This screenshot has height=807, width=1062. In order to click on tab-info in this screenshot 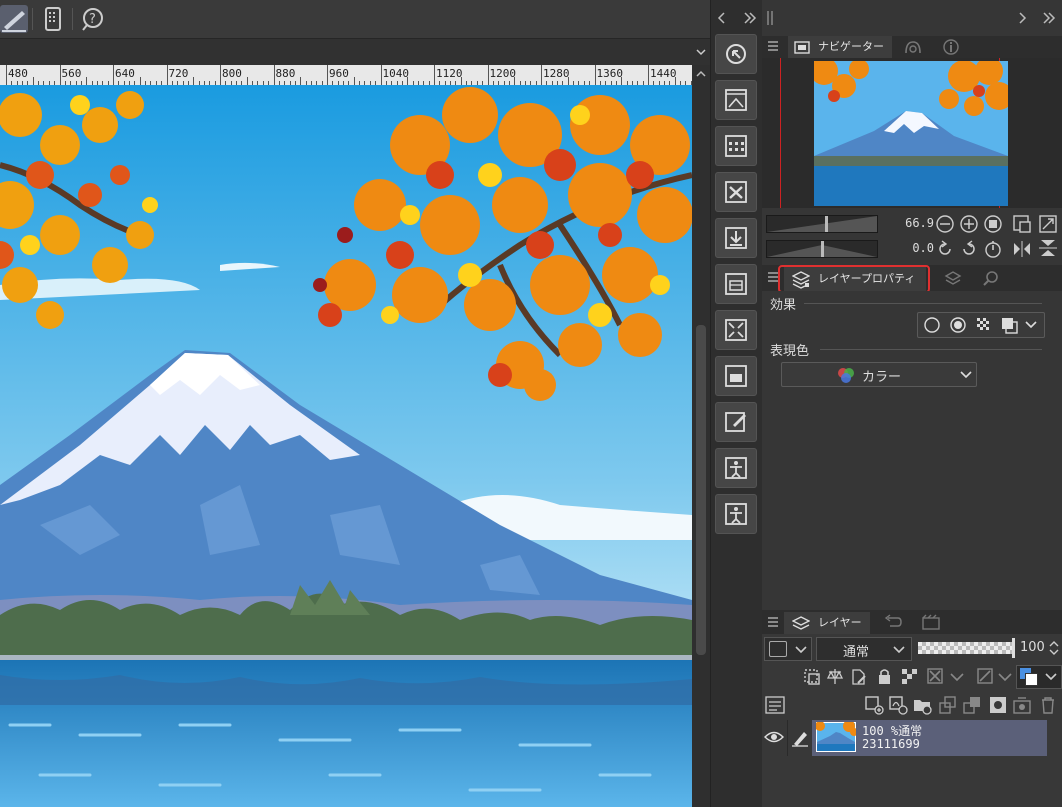, I will do `click(951, 47)`.